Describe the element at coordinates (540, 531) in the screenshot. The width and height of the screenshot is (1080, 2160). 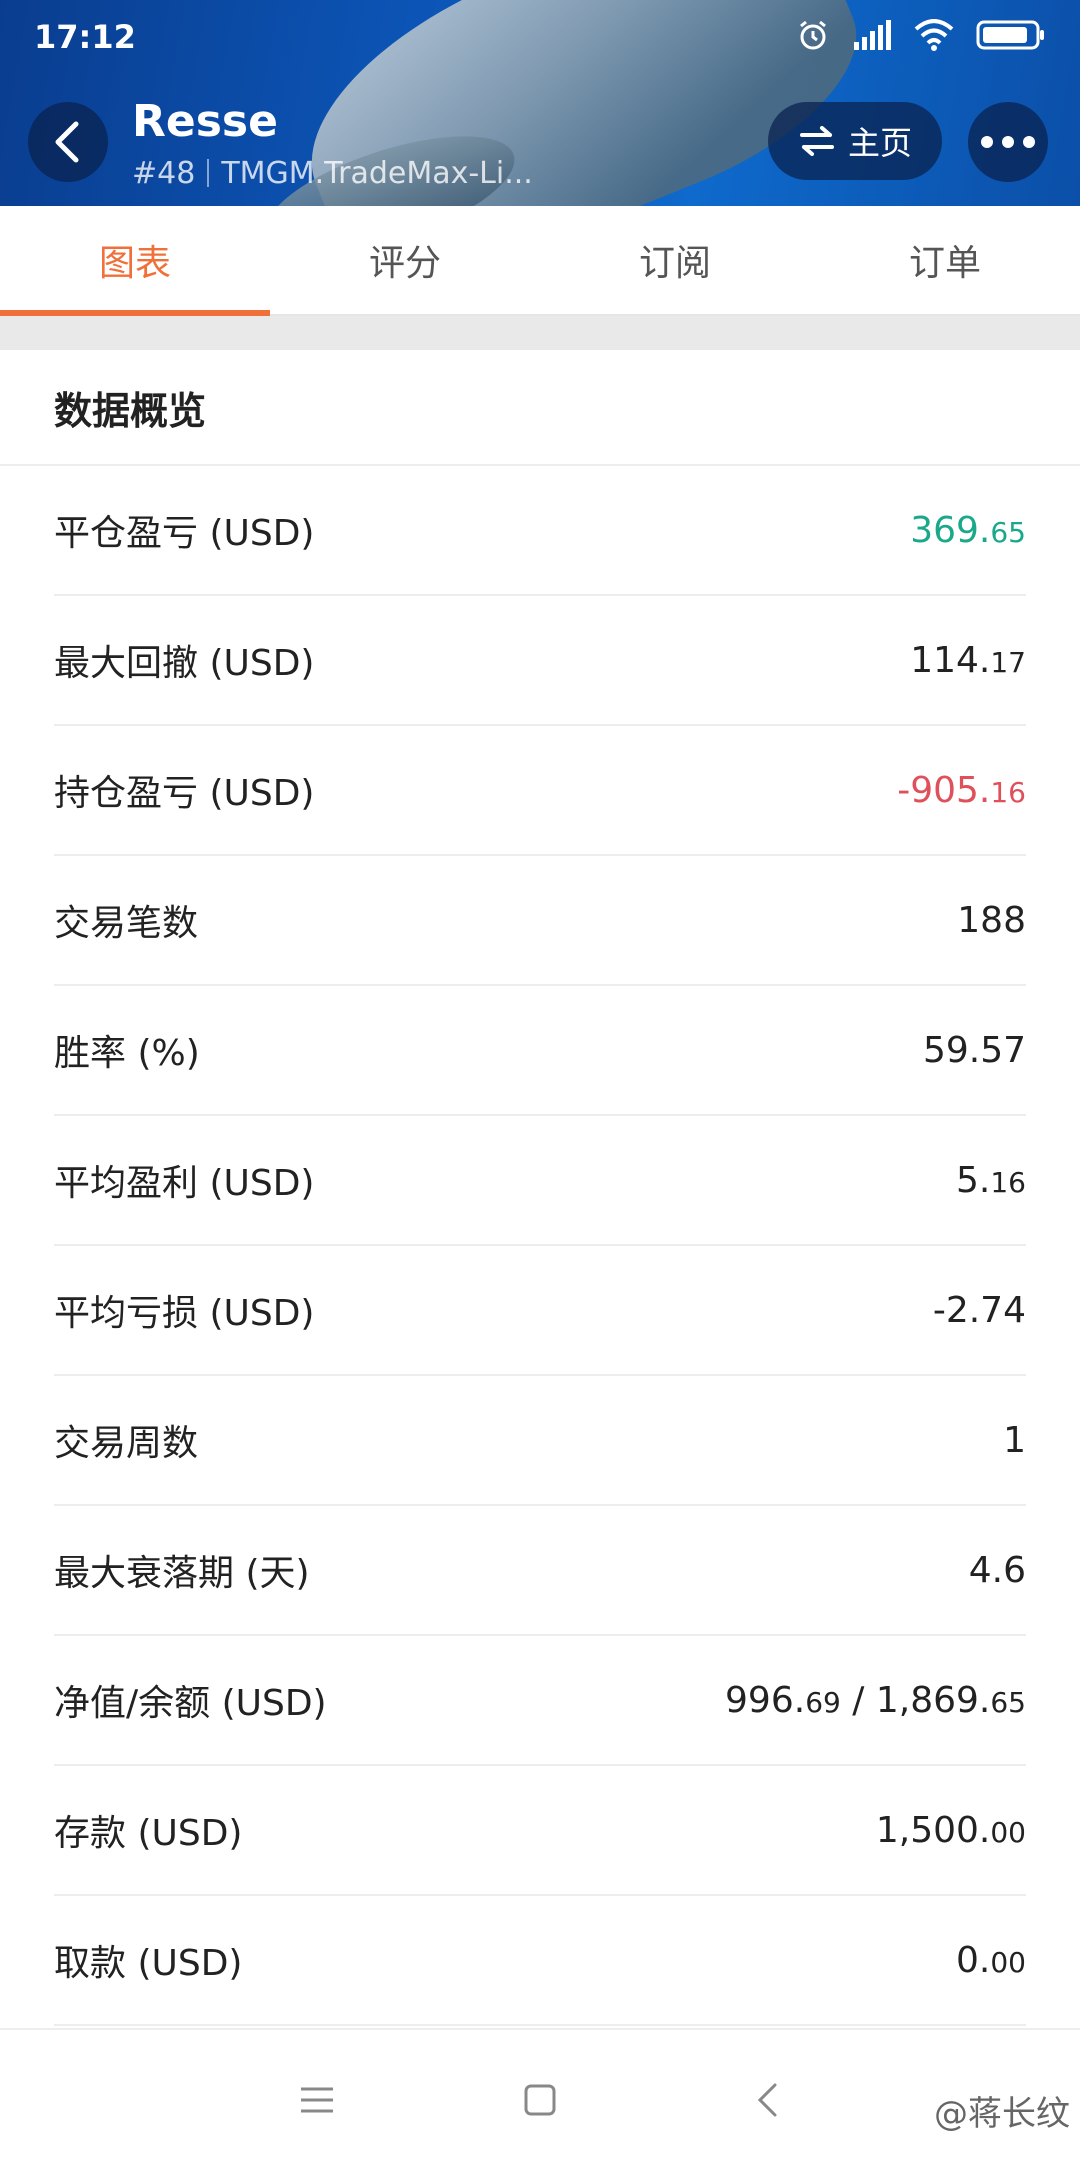
I see `stat-row: 平仓盈亏 (USD) 369.65` at that location.